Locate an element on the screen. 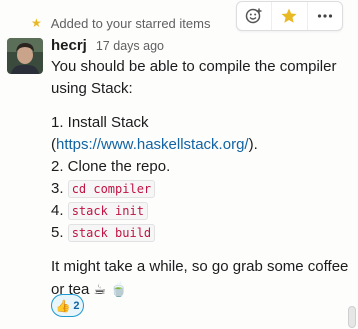  step-3-code: cd compiler is located at coordinates (111, 189).